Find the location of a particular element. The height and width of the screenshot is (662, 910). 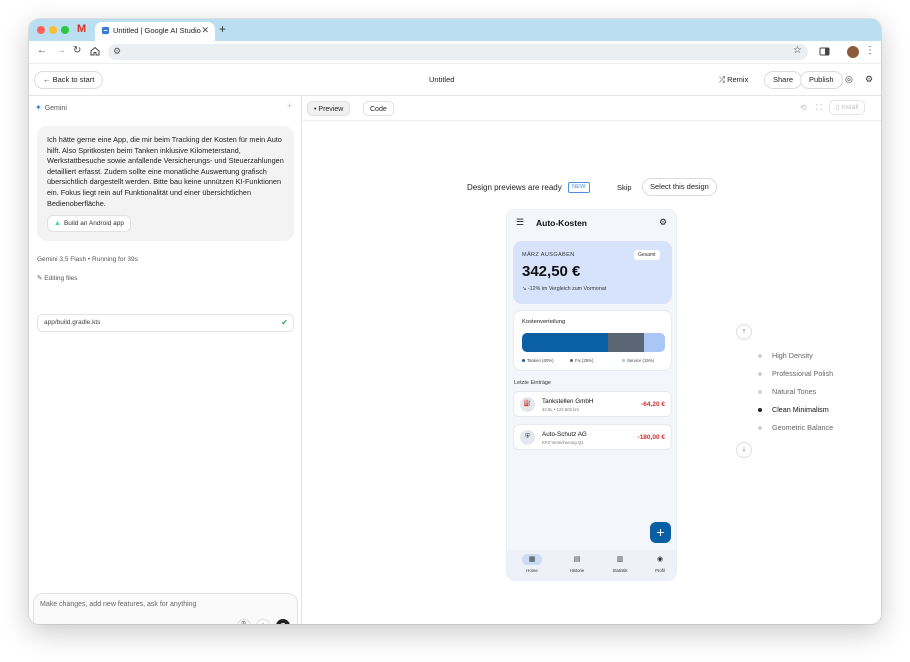

new-chat-icon: + is located at coordinates (289, 106).